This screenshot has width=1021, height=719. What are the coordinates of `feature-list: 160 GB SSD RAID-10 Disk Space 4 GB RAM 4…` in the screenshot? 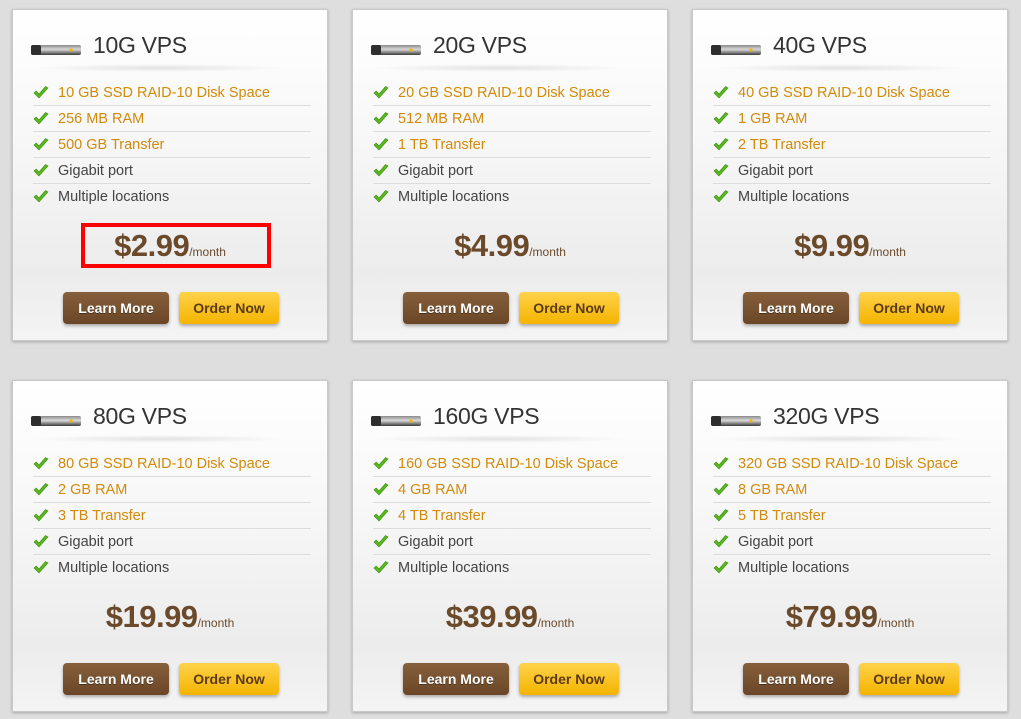 It's located at (512, 515).